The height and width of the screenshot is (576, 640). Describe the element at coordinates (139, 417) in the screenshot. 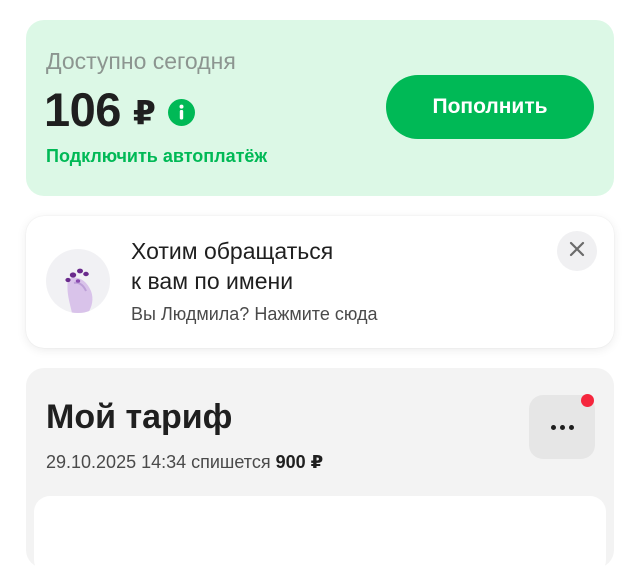

I see `tariff-title: Мой тариф` at that location.